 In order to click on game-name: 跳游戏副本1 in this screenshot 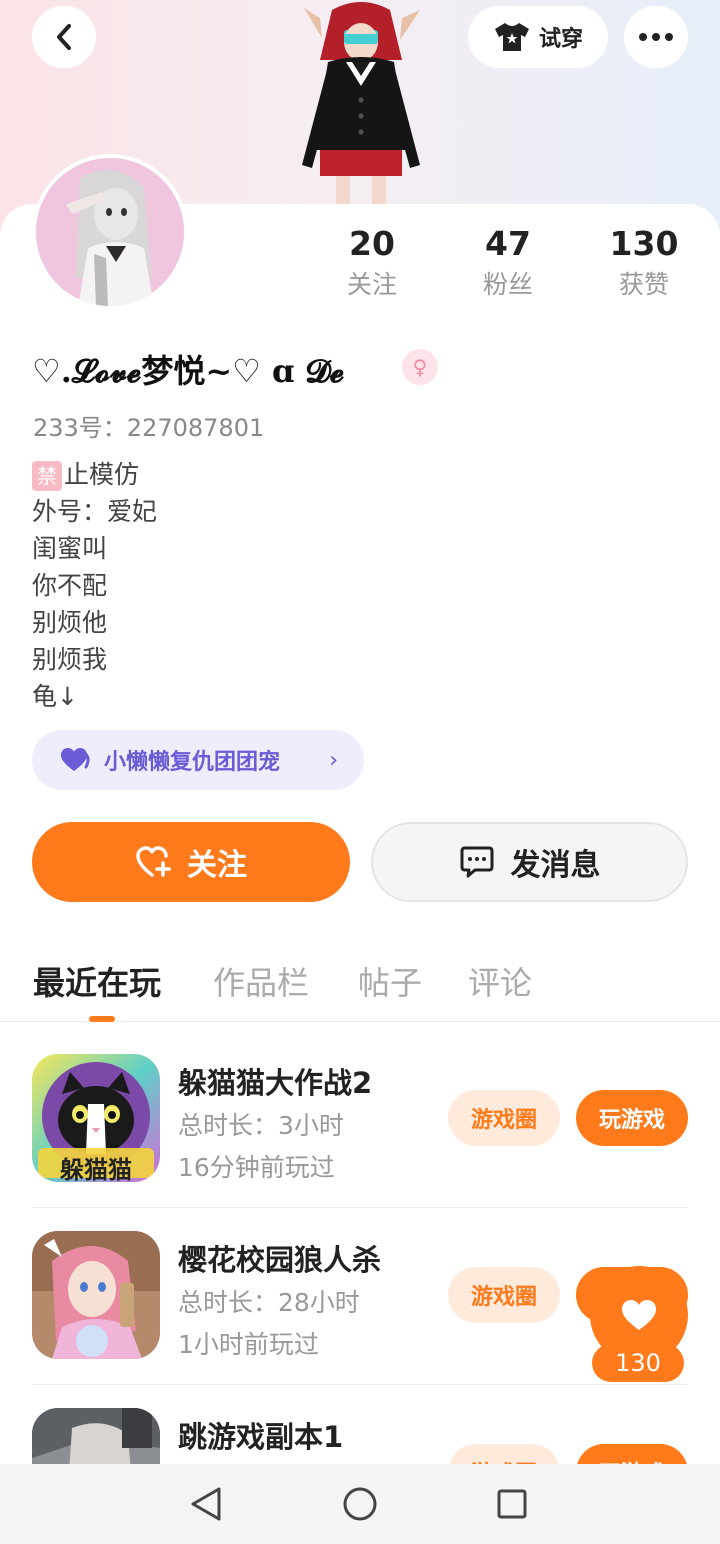, I will do `click(261, 1437)`.